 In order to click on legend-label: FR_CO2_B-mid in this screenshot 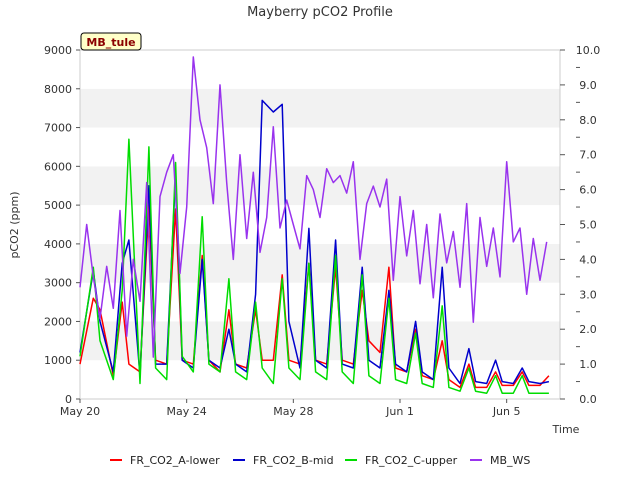, I will do `click(293, 460)`.